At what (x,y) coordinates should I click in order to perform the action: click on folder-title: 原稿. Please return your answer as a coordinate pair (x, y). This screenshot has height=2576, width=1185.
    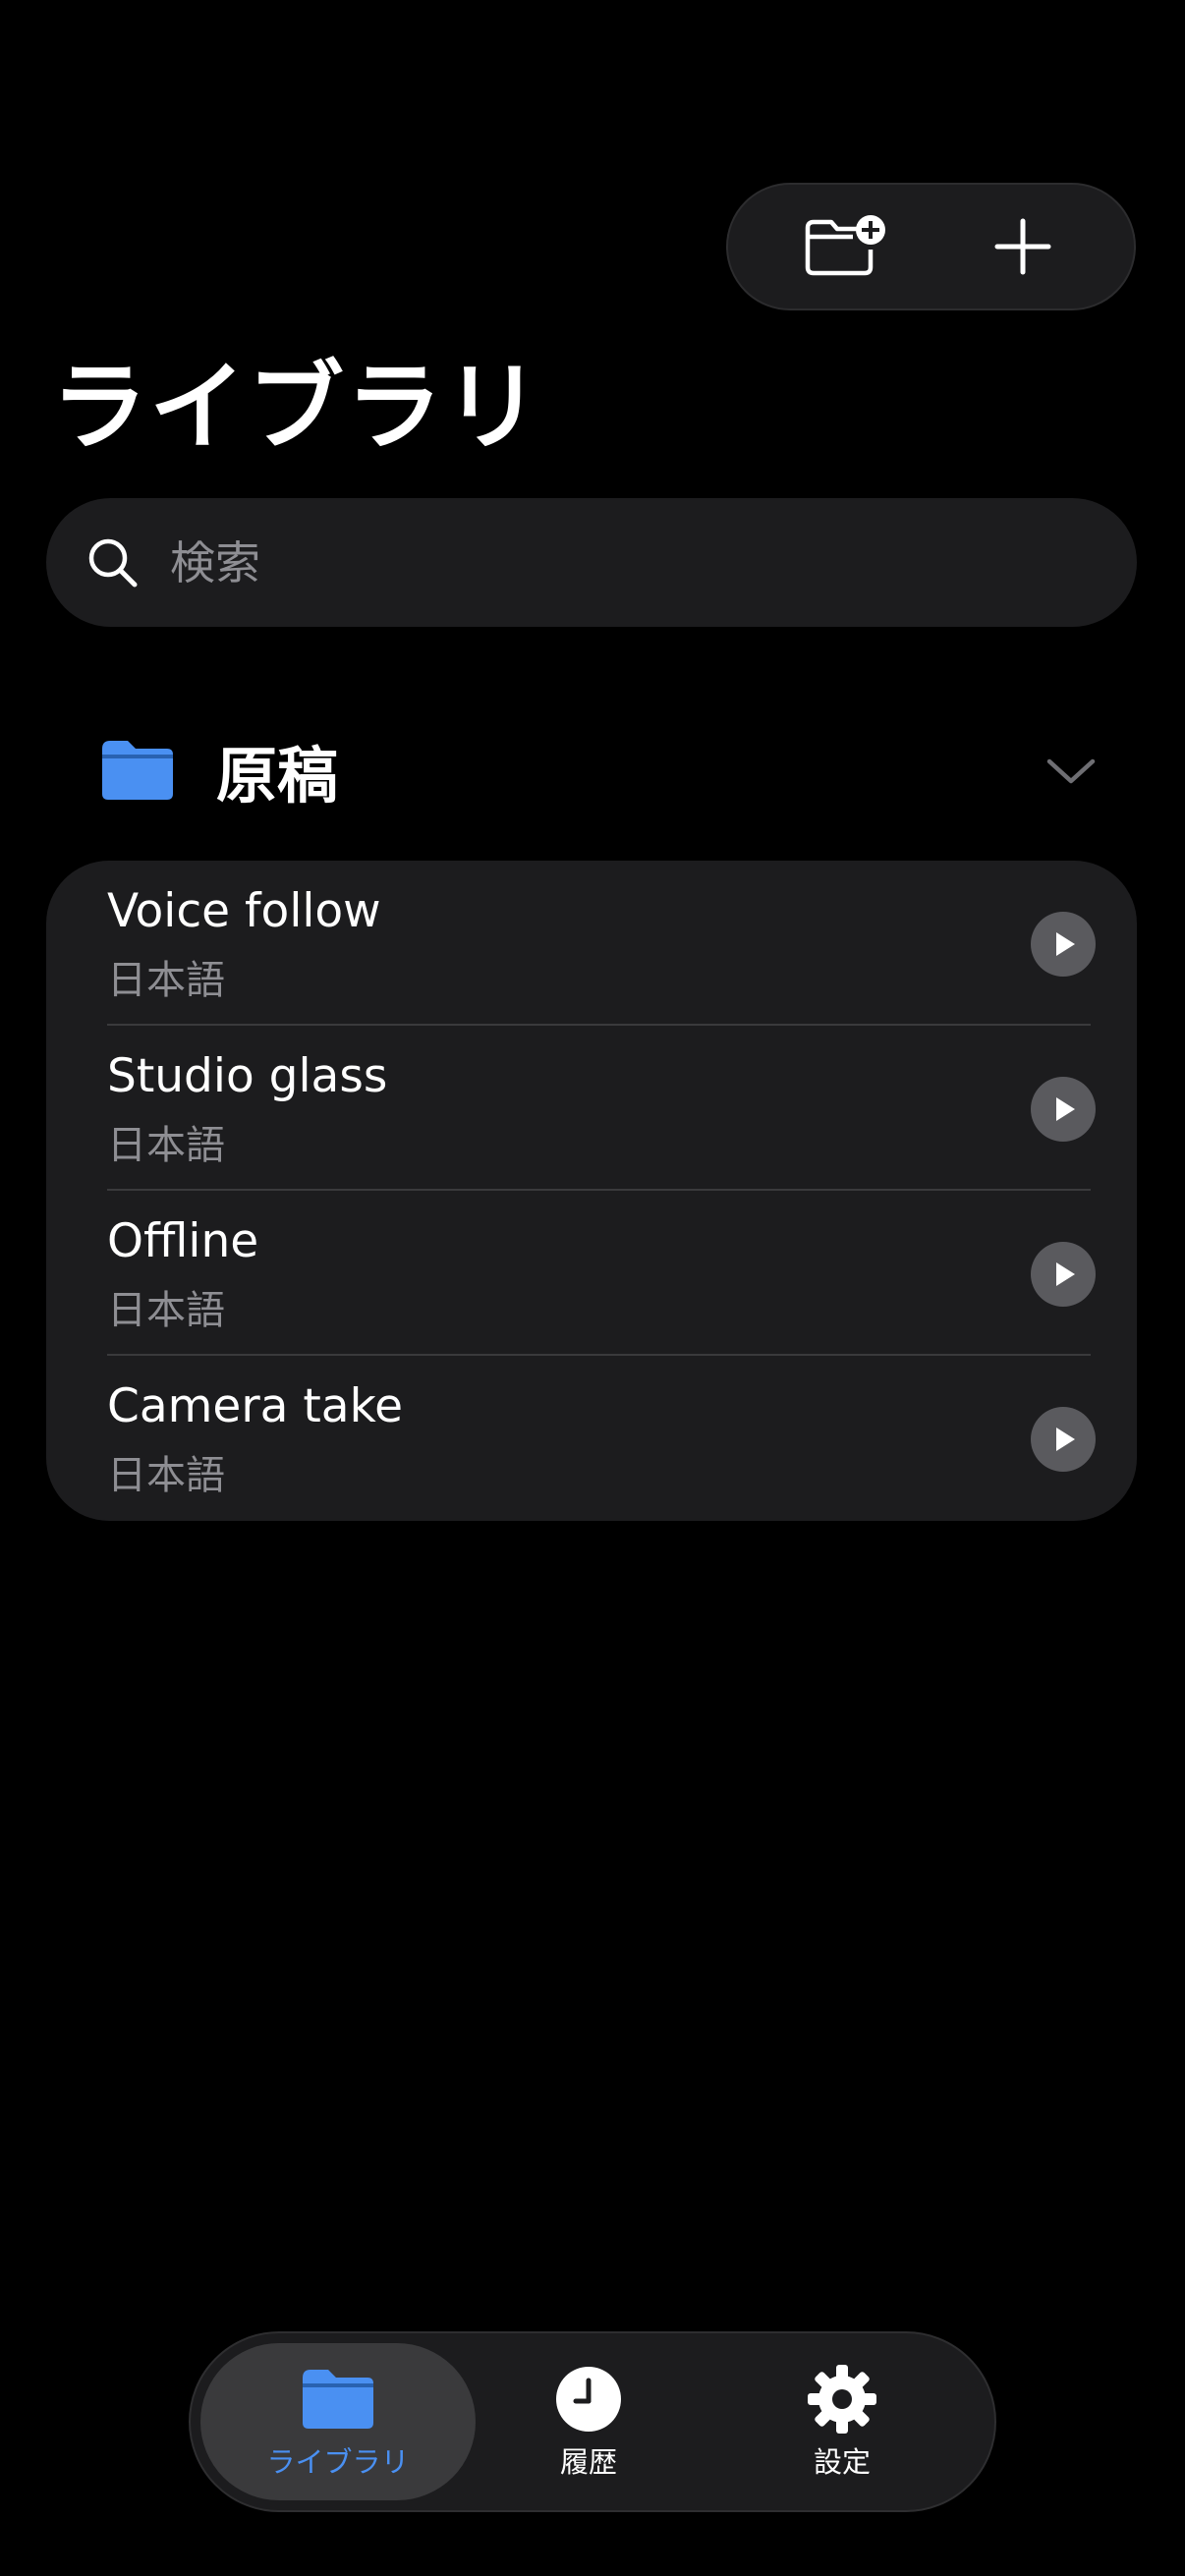
    Looking at the image, I should click on (278, 776).